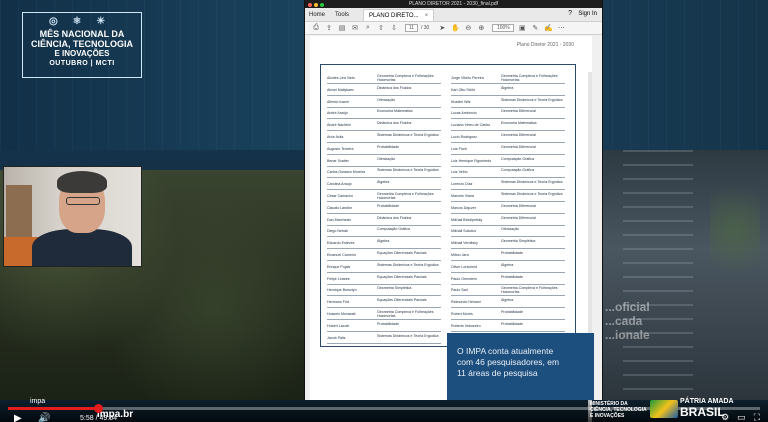 Image resolution: width=768 pixels, height=422 pixels. I want to click on research-area: Geometria Simplética, so click(394, 288).